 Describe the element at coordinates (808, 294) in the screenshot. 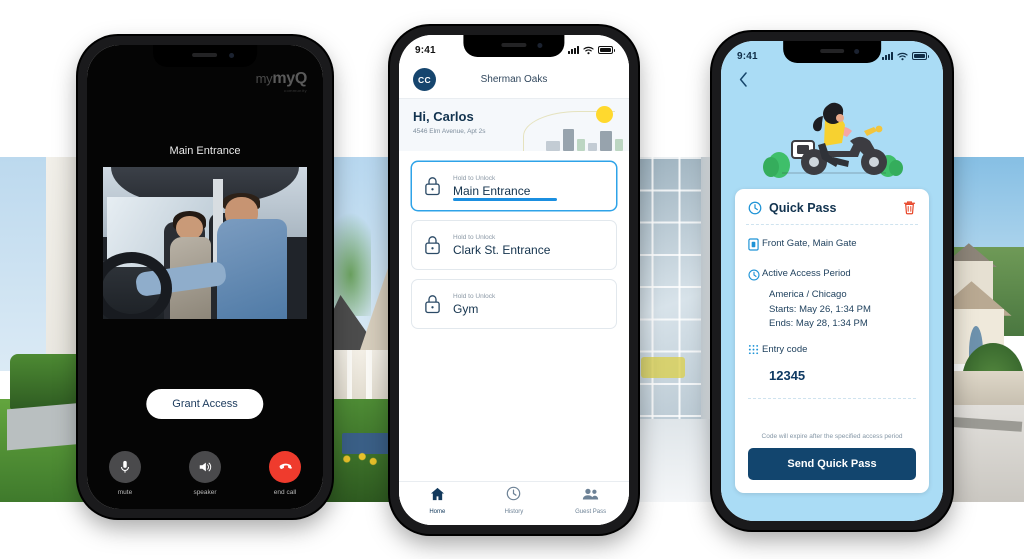

I see `timezone-text: America / Chicago` at that location.